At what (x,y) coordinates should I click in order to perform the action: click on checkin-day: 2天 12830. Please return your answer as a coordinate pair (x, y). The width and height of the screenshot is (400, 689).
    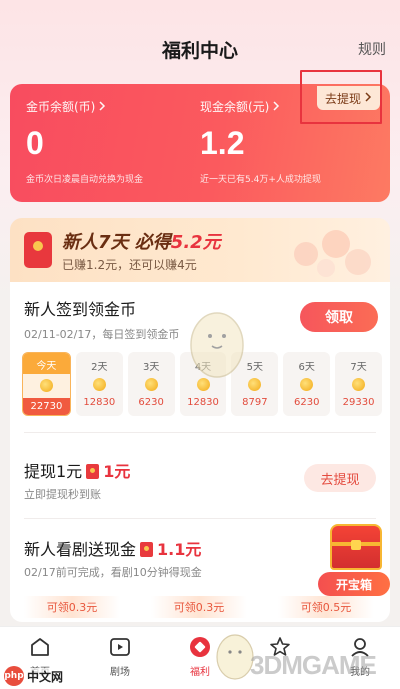
    Looking at the image, I should click on (99, 384).